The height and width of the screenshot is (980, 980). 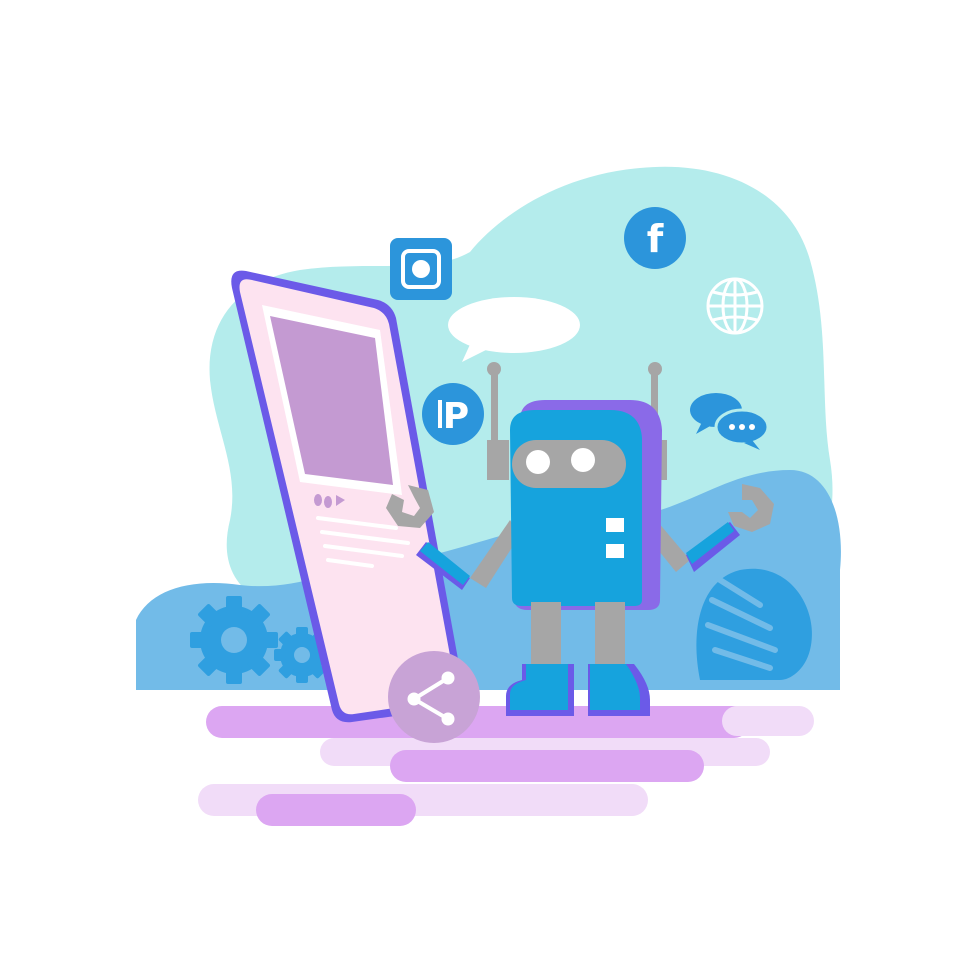 What do you see at coordinates (434, 697) in the screenshot?
I see `share-button` at bounding box center [434, 697].